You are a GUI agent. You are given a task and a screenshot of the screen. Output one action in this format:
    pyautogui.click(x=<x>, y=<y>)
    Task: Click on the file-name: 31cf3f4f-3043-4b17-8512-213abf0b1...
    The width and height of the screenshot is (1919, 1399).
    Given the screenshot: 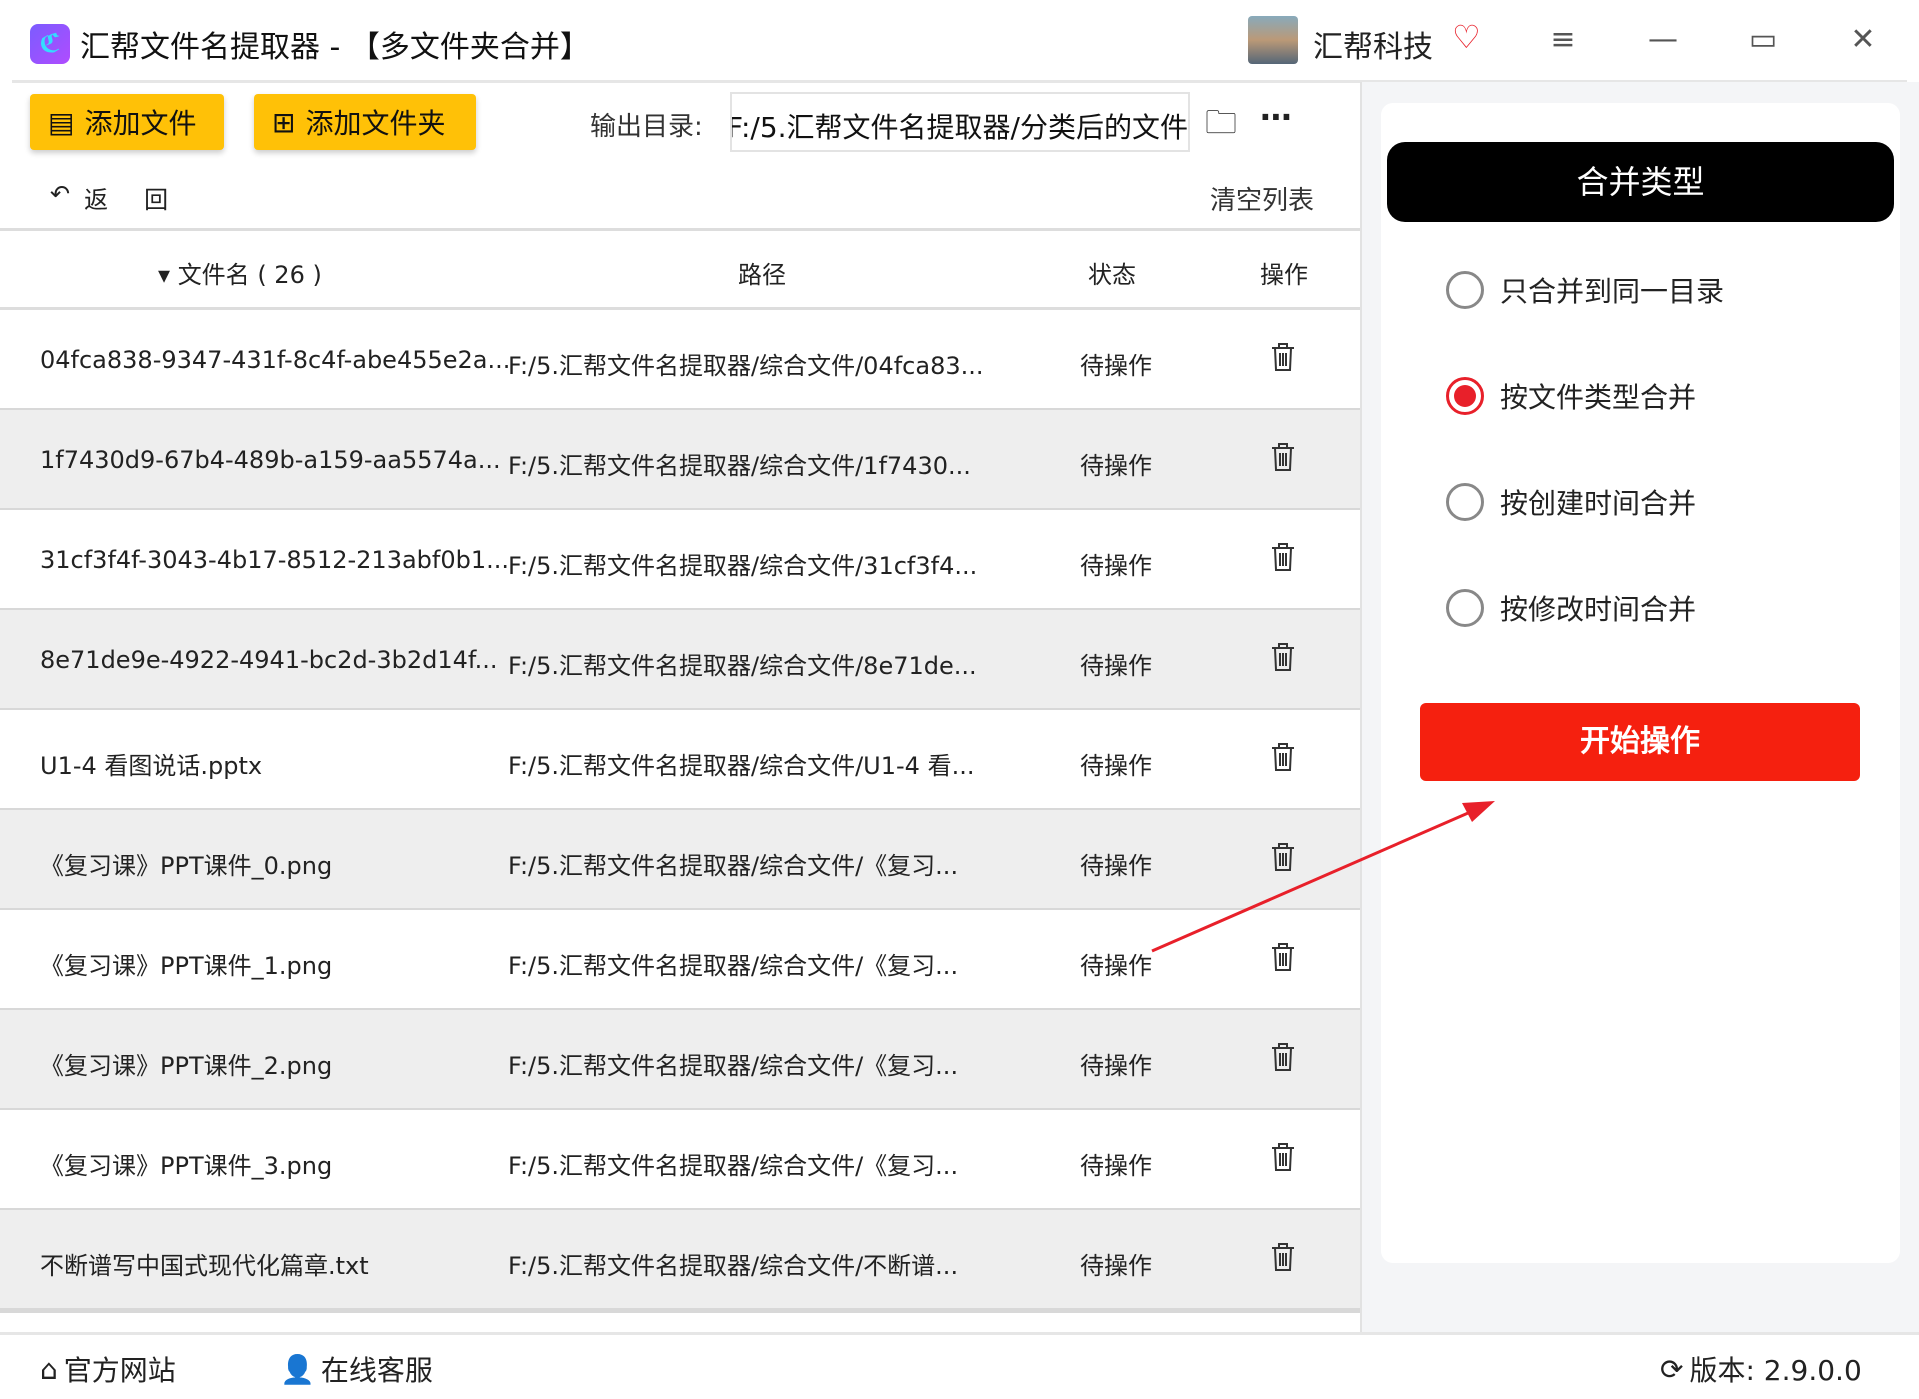 What is the action you would take?
    pyautogui.click(x=275, y=560)
    